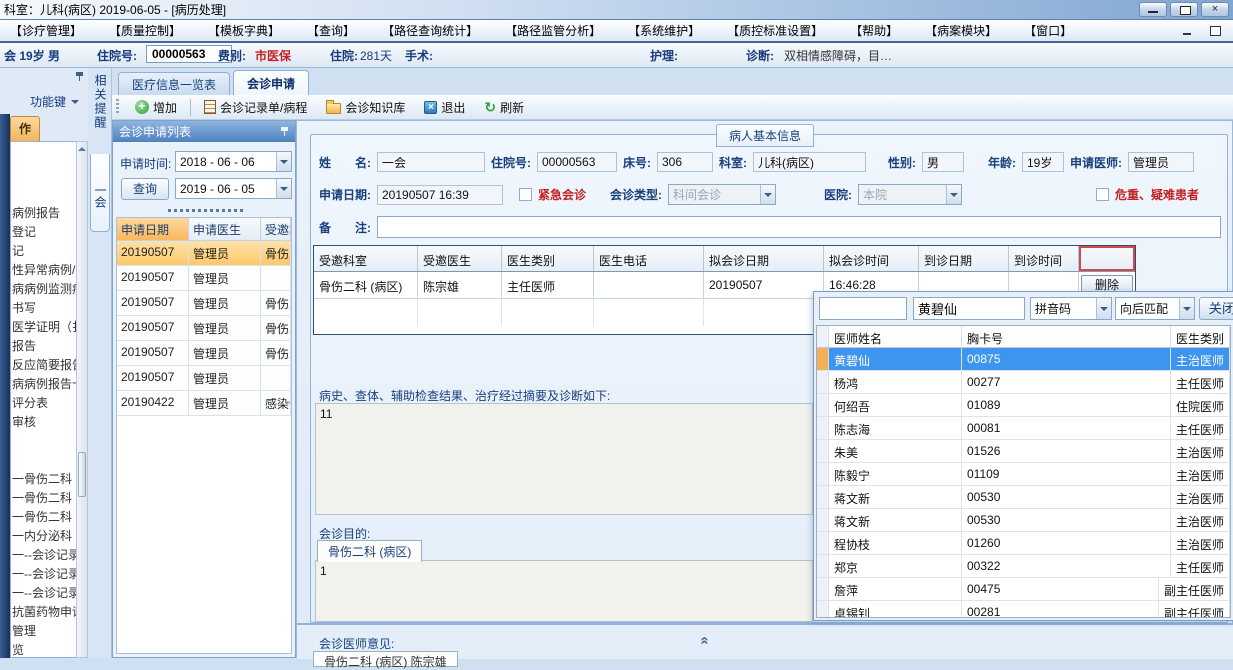 The image size is (1233, 670). What do you see at coordinates (809, 162) in the screenshot?
I see `dept-field: 儿科(病区)` at bounding box center [809, 162].